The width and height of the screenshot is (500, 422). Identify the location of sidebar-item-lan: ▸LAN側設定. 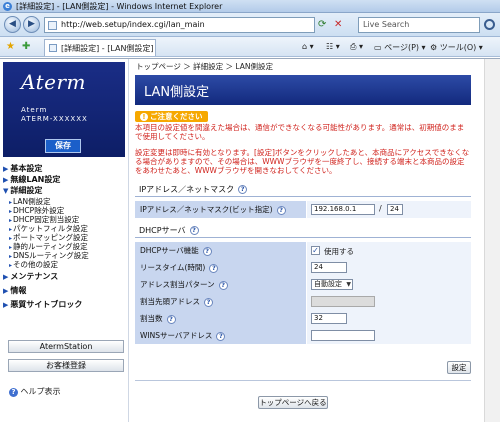
(65, 201).